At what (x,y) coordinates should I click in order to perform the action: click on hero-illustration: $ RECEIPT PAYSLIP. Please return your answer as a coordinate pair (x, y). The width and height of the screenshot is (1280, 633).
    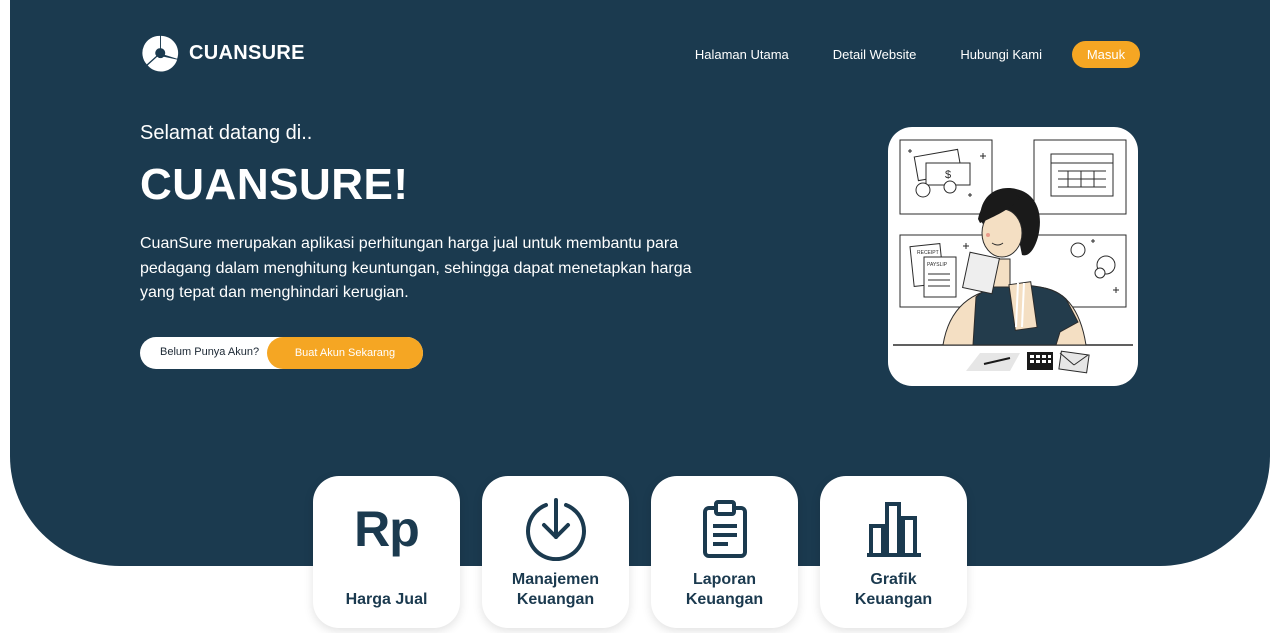
    Looking at the image, I should click on (1013, 256).